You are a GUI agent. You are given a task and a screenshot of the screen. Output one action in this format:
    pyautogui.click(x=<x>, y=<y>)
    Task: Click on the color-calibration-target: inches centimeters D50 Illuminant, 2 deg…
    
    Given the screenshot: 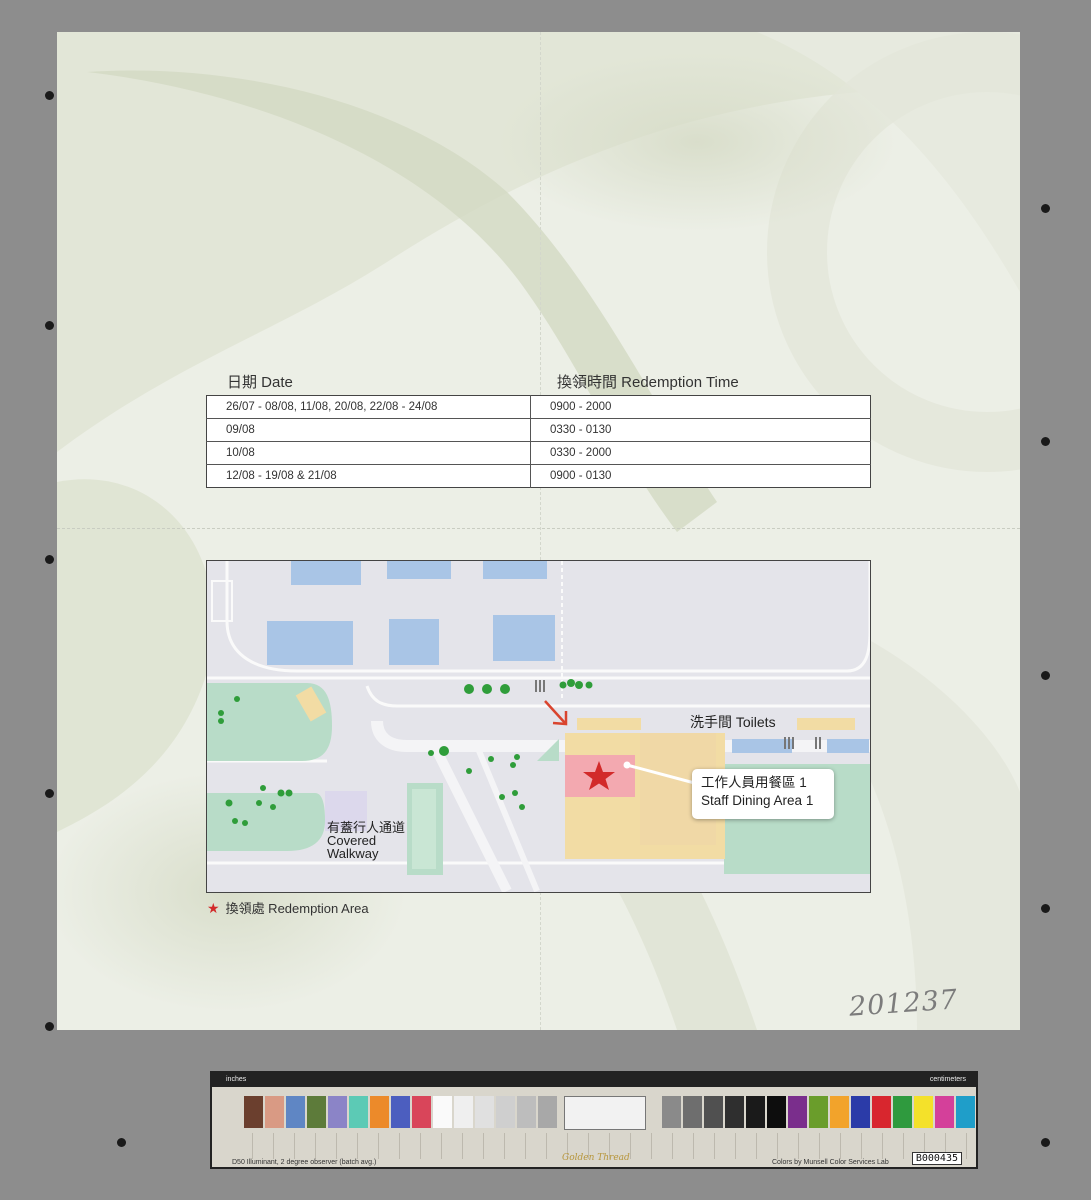 What is the action you would take?
    pyautogui.click(x=594, y=1120)
    